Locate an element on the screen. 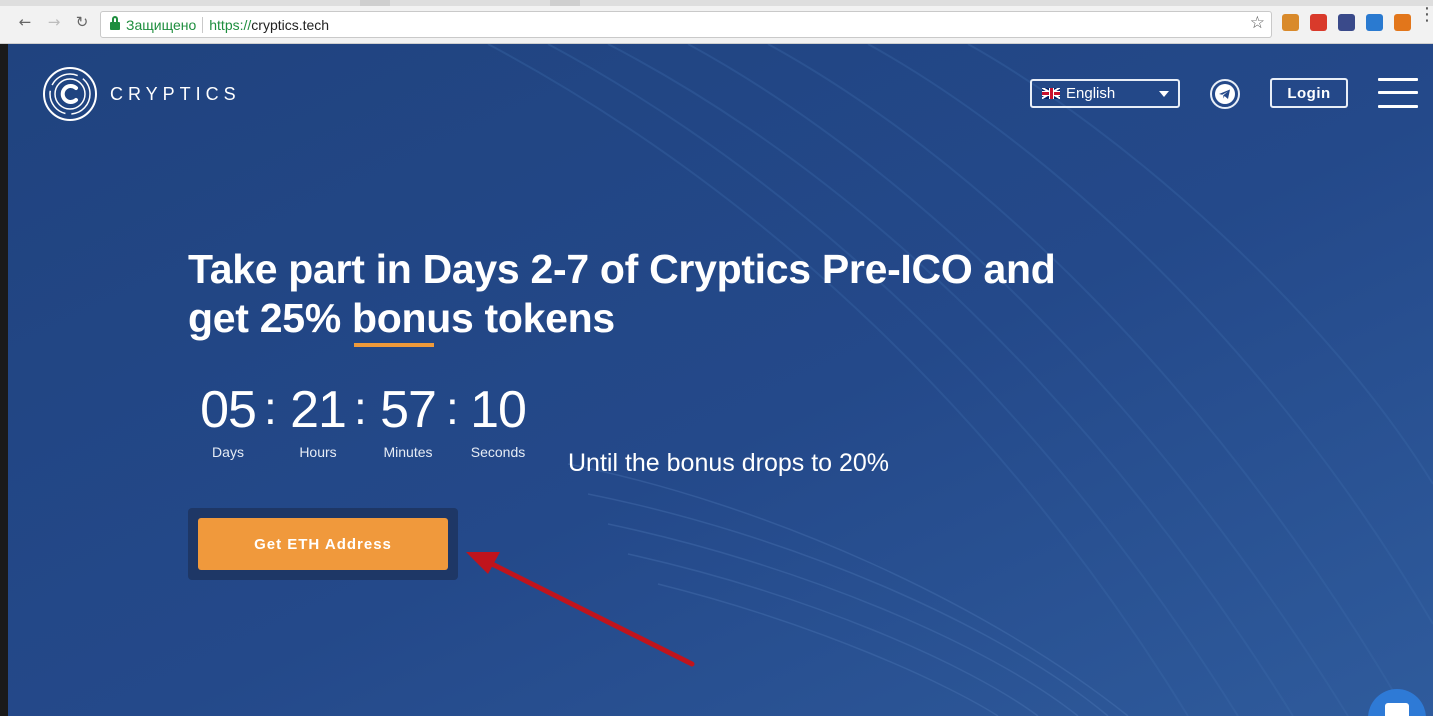 The image size is (1433, 716). cryptics-logo-icon is located at coordinates (70, 94).